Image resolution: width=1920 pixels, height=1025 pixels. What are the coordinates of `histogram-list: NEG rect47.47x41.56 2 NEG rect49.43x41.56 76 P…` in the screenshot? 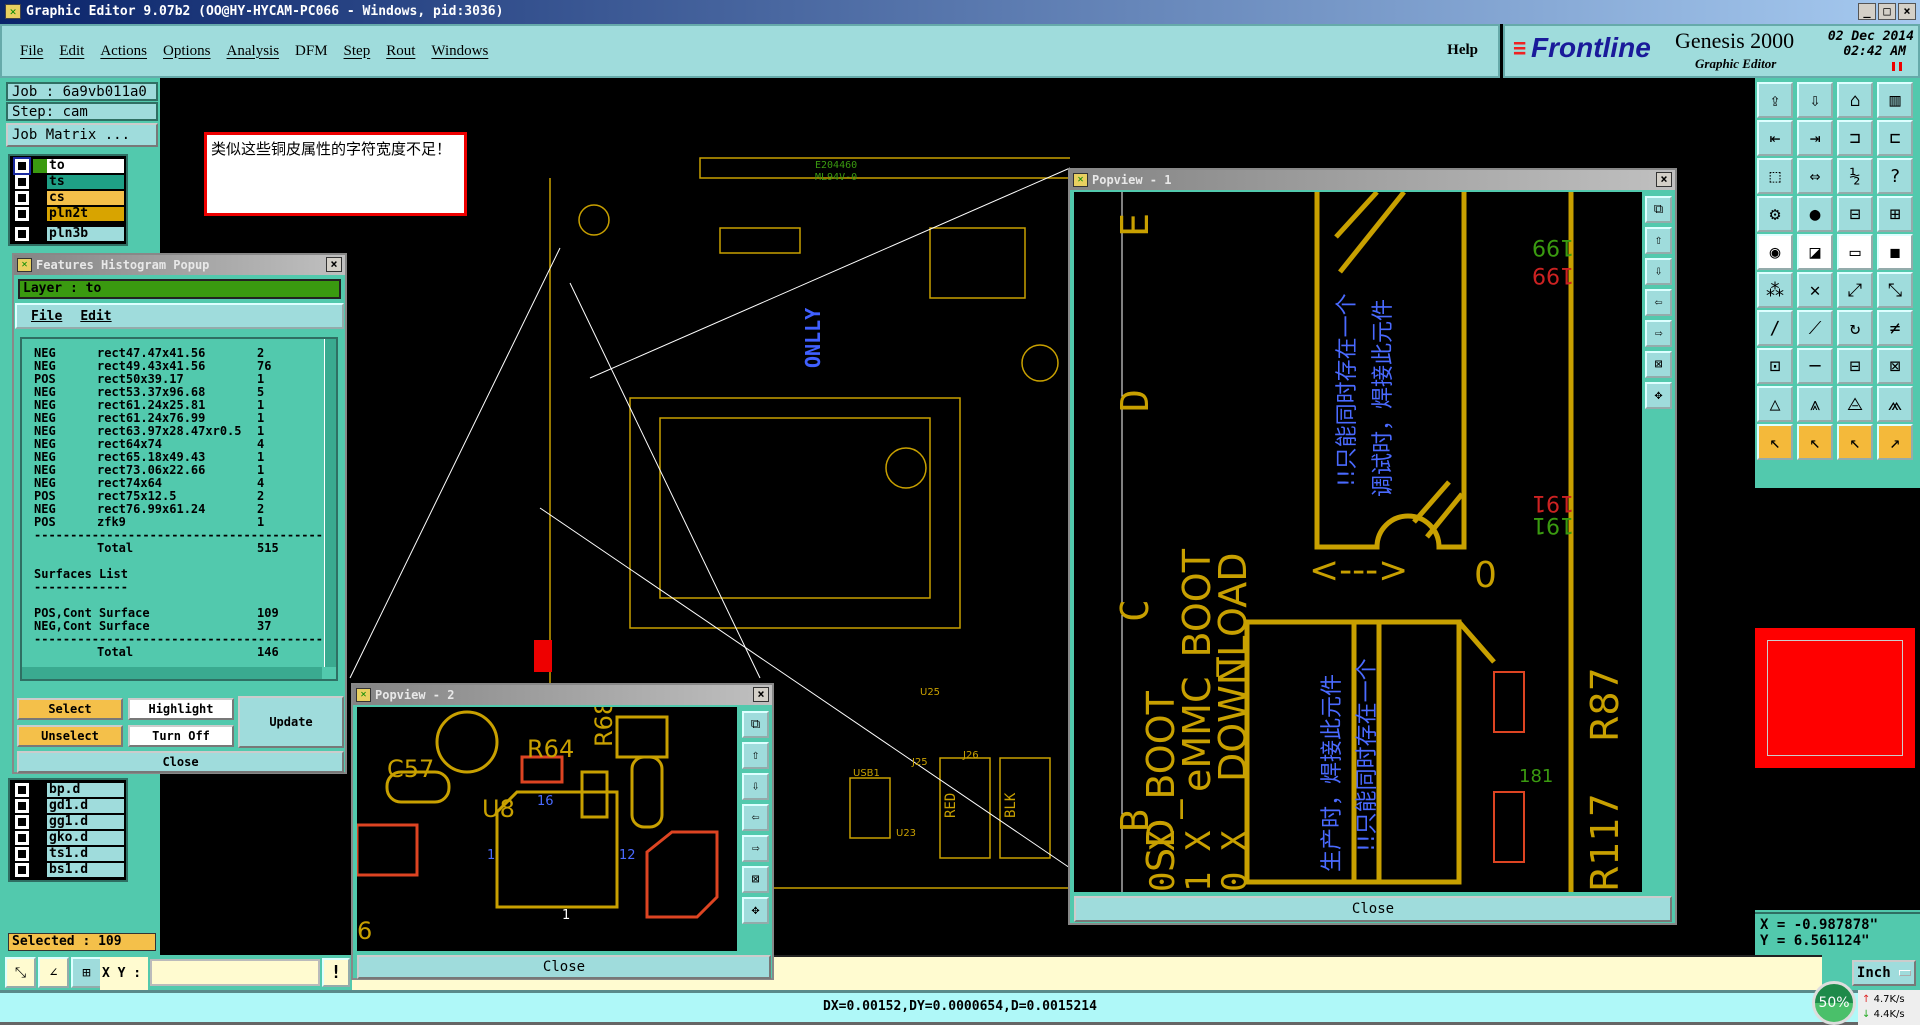 It's located at (179, 509).